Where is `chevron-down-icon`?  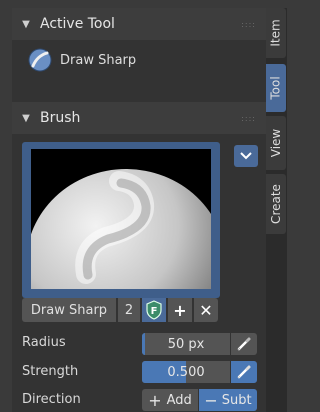
chevron-down-icon is located at coordinates (246, 156).